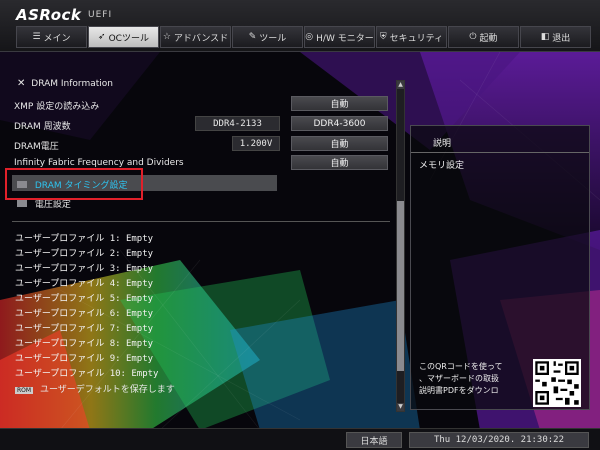 The height and width of the screenshot is (450, 600). I want to click on rocket-icon: ➶, so click(102, 37).